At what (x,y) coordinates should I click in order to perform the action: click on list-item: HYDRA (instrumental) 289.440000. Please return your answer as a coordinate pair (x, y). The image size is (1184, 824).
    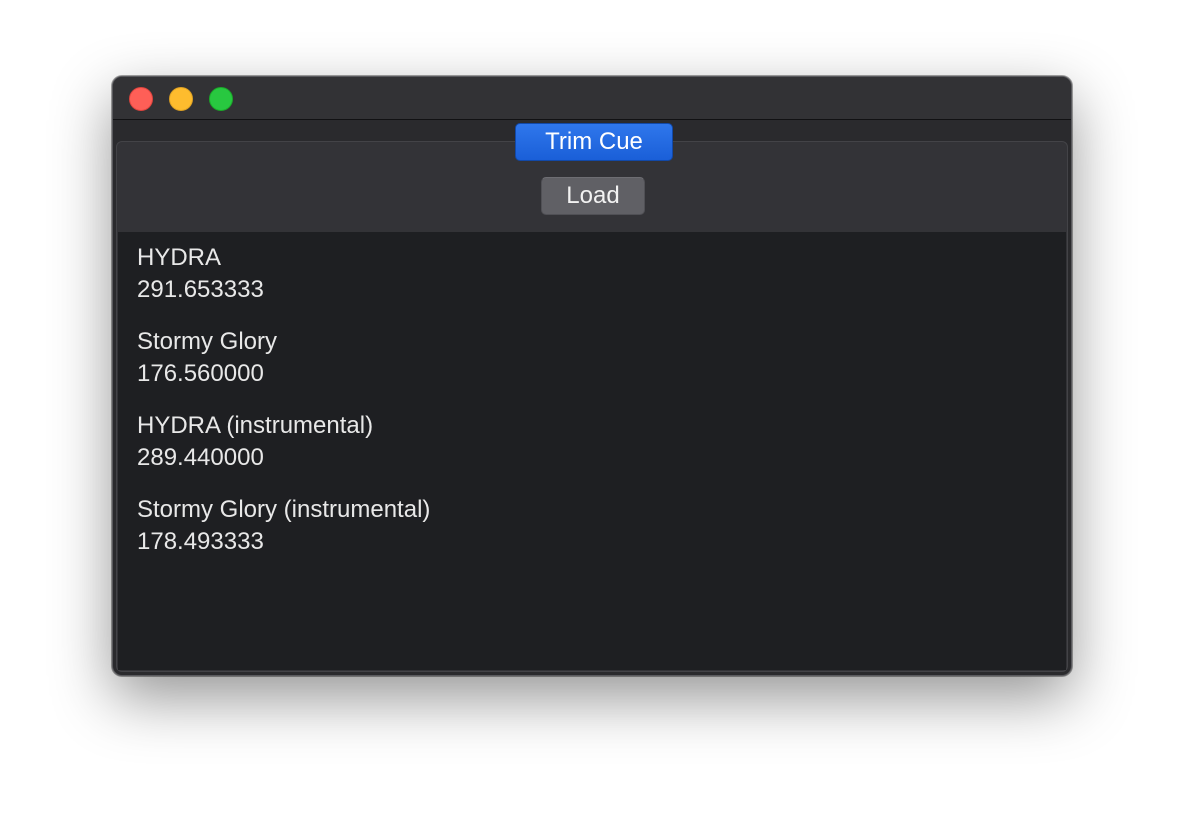
    Looking at the image, I should click on (601, 442).